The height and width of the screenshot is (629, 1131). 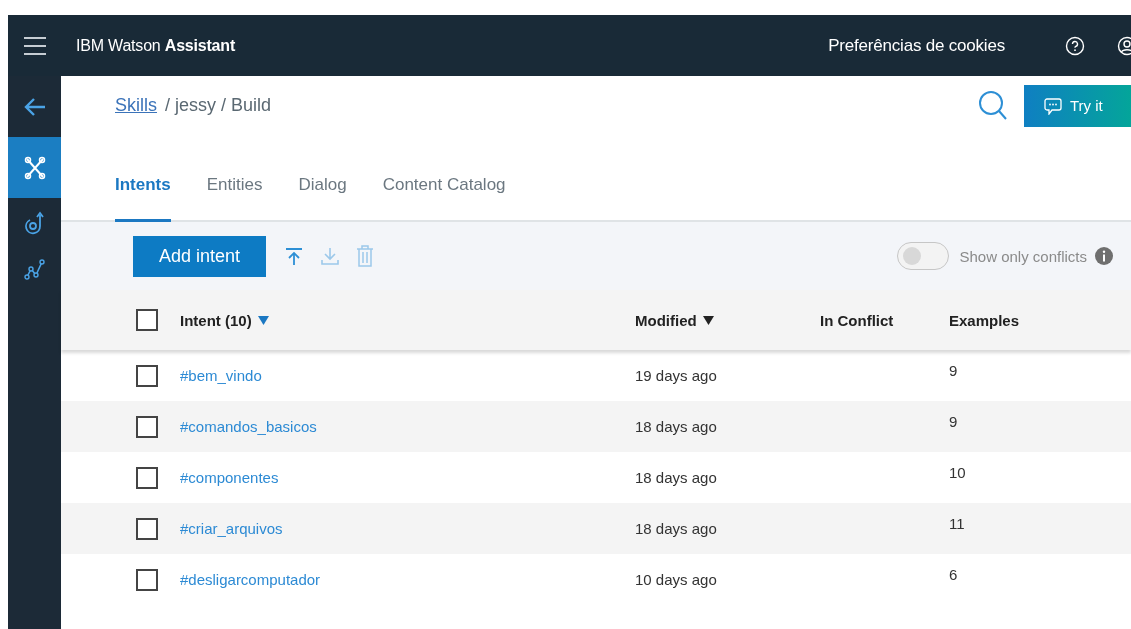 What do you see at coordinates (957, 523) in the screenshot?
I see `table-cell-text: 11` at bounding box center [957, 523].